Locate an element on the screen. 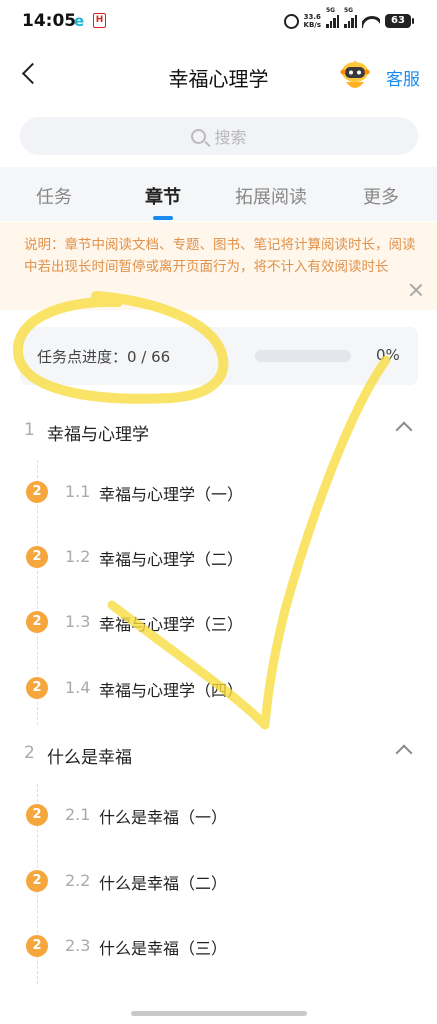 This screenshot has width=437, height=1024. tab-tasks: 任务 is located at coordinates (54, 196).